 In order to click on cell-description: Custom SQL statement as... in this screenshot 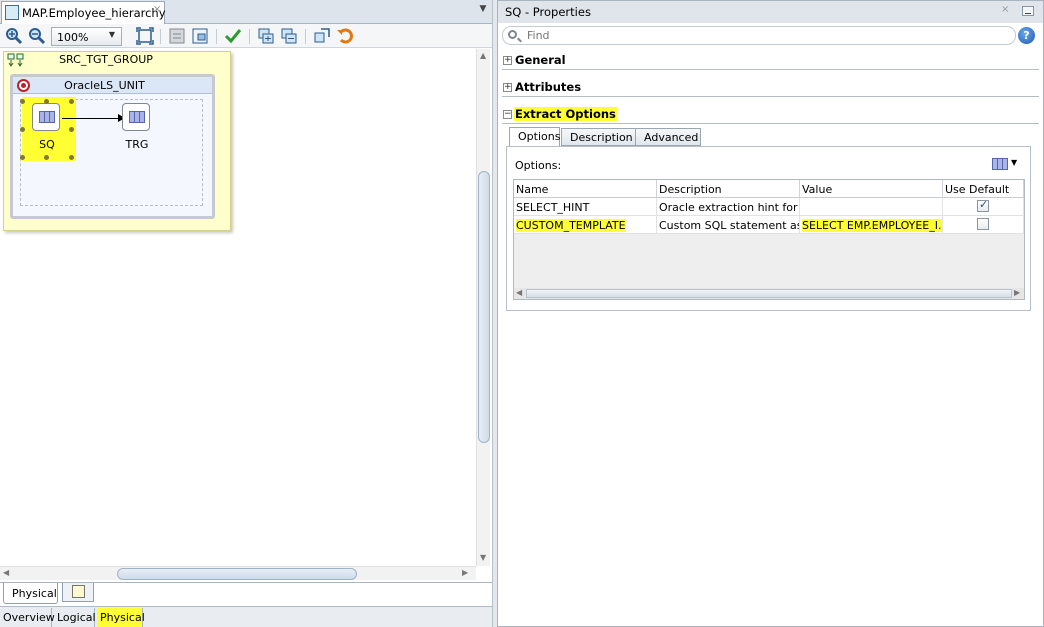, I will do `click(728, 225)`.